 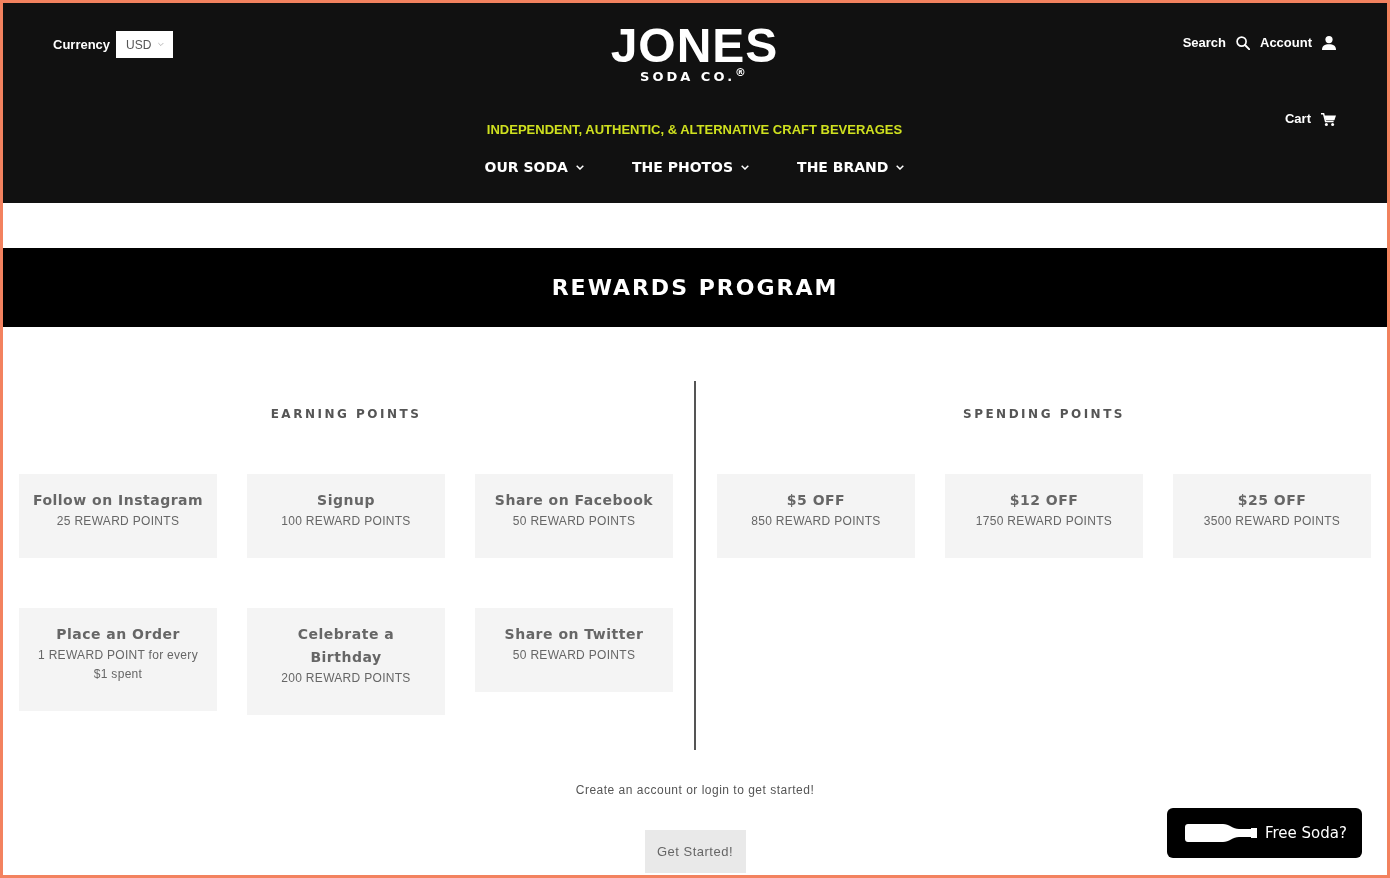 What do you see at coordinates (574, 500) in the screenshot?
I see `reward-title: Share on Facebook` at bounding box center [574, 500].